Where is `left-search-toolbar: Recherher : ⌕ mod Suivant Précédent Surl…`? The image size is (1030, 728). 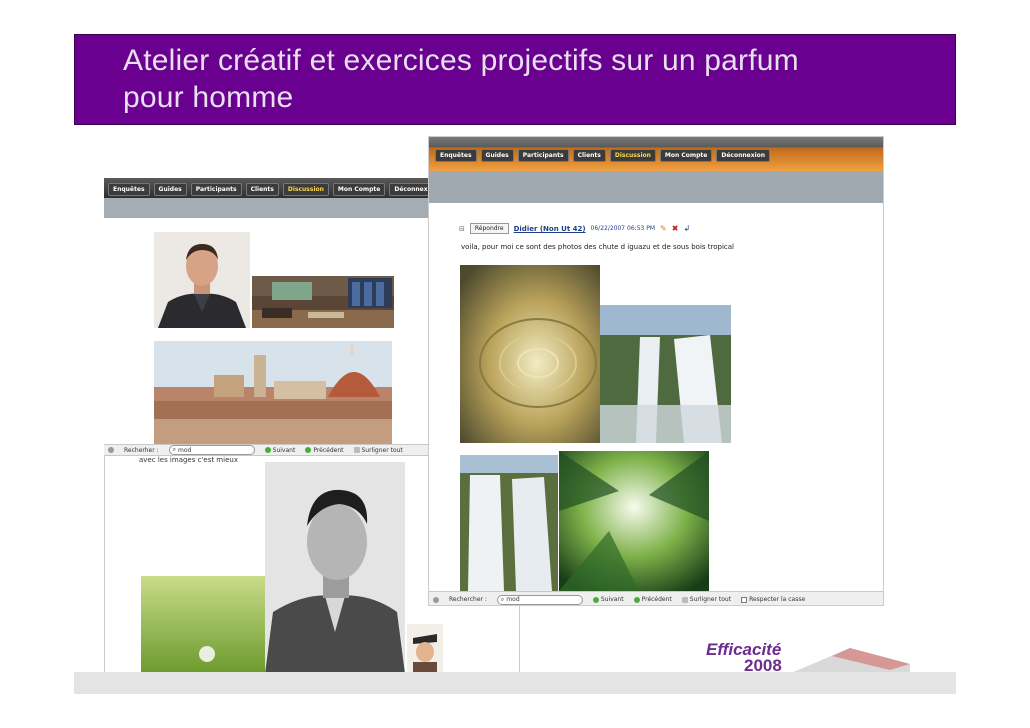
left-search-toolbar: Recherher : ⌕ mod Suivant Précédent Surl… is located at coordinates (267, 450).